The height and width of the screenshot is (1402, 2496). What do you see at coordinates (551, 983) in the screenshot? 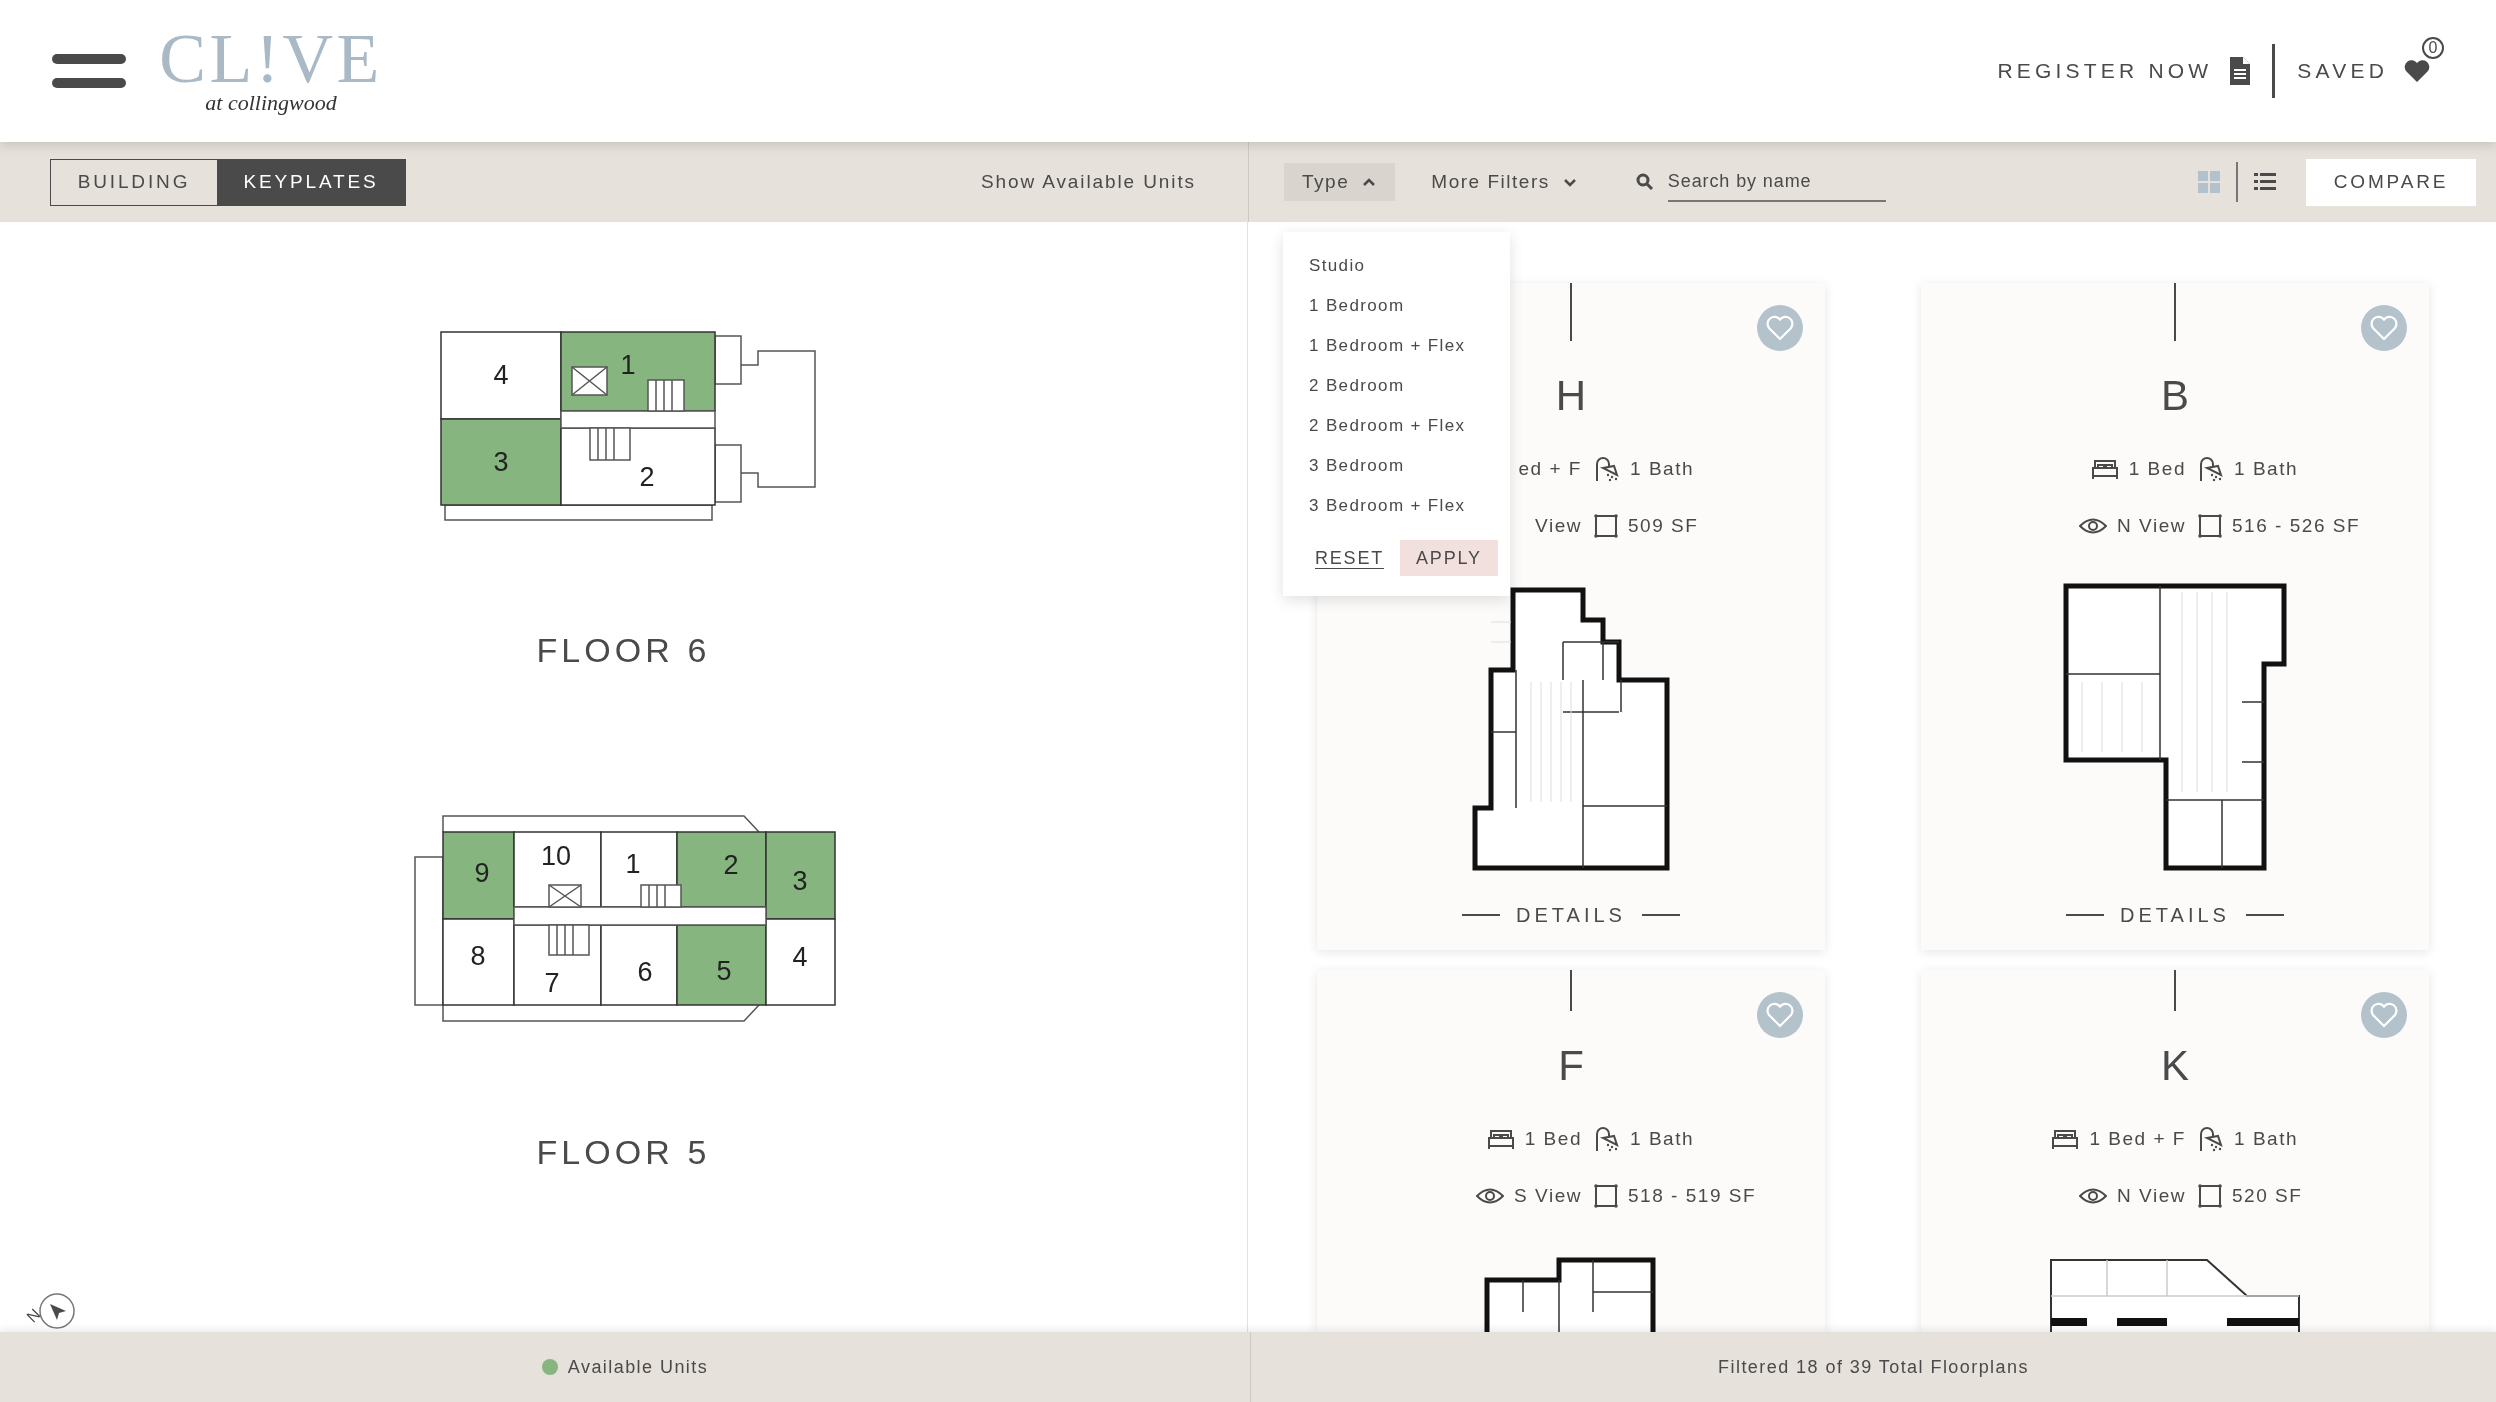
I see `unit-number: 7` at bounding box center [551, 983].